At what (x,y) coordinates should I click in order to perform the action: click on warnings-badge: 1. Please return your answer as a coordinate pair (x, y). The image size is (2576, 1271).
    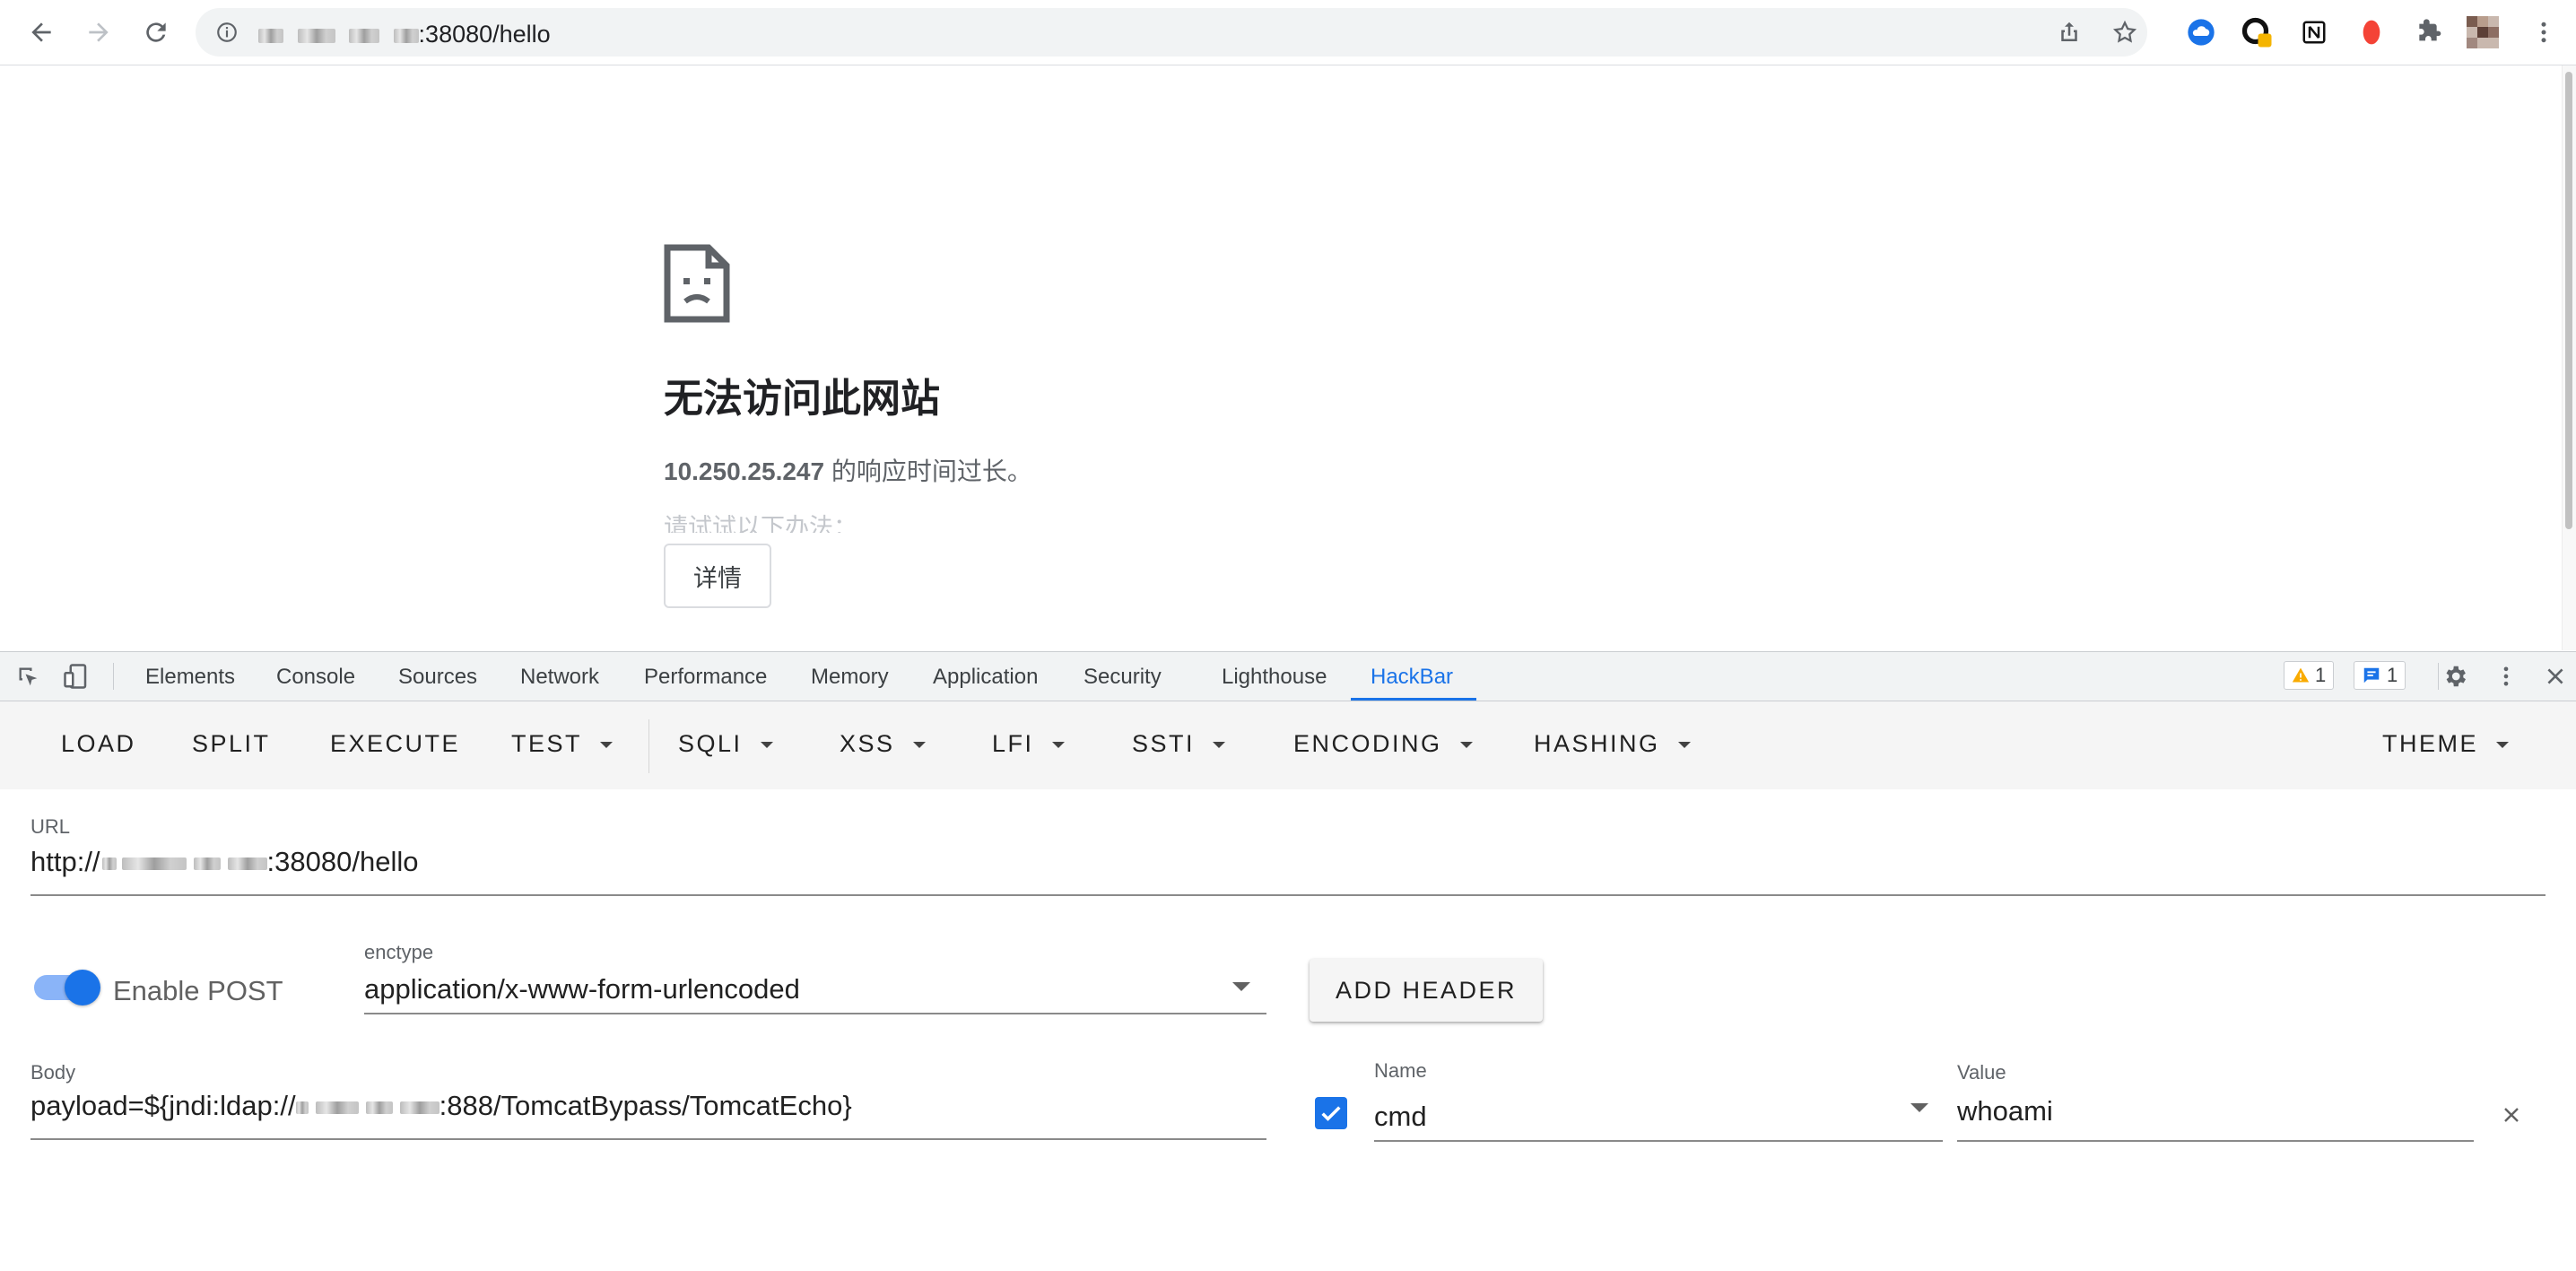
    Looking at the image, I should click on (2309, 675).